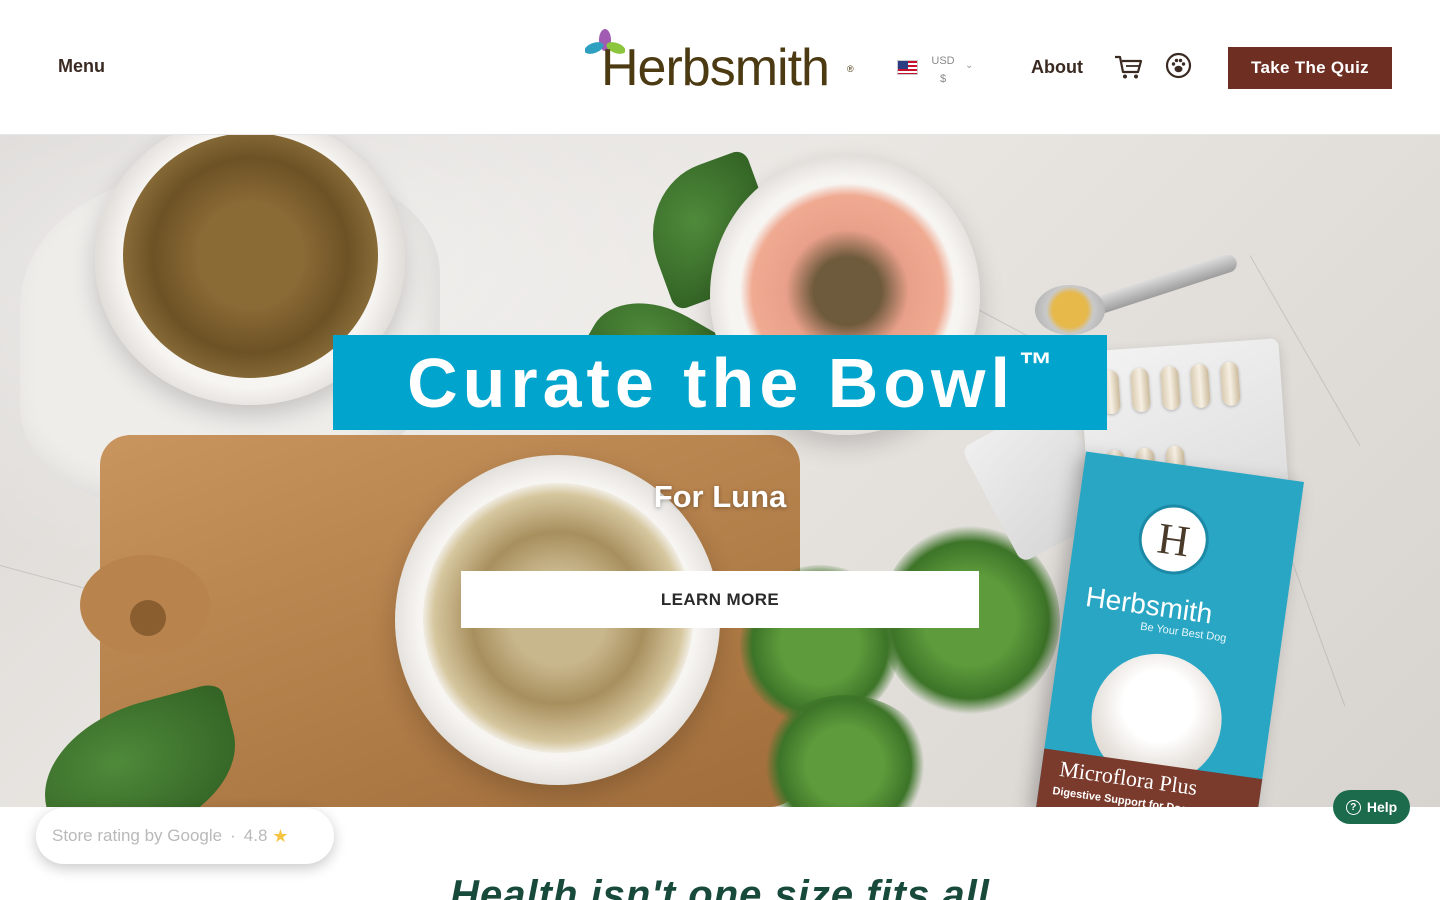 This screenshot has height=900, width=1440. I want to click on google-rating-badge: Store rating by Google · 4.8 ★, so click(185, 836).